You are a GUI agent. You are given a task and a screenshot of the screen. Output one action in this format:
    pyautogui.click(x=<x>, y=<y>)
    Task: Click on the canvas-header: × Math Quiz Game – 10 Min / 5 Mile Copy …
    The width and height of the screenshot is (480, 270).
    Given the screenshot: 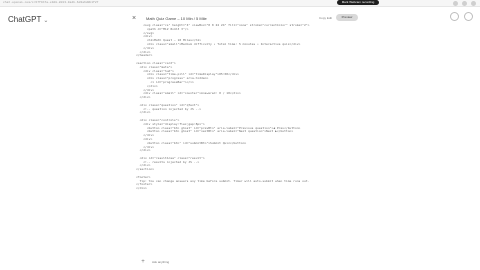 What is the action you would take?
    pyautogui.click(x=245, y=18)
    